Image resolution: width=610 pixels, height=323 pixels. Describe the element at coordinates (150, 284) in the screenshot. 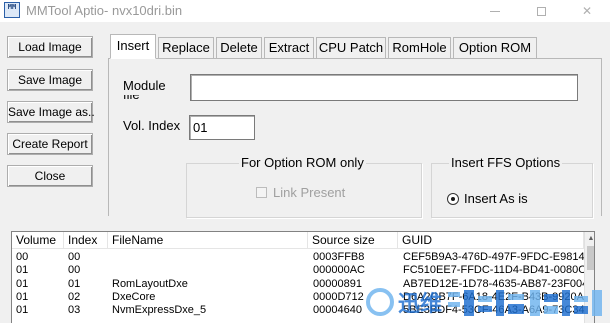

I see `cell-filename: RomLayoutDxe` at that location.